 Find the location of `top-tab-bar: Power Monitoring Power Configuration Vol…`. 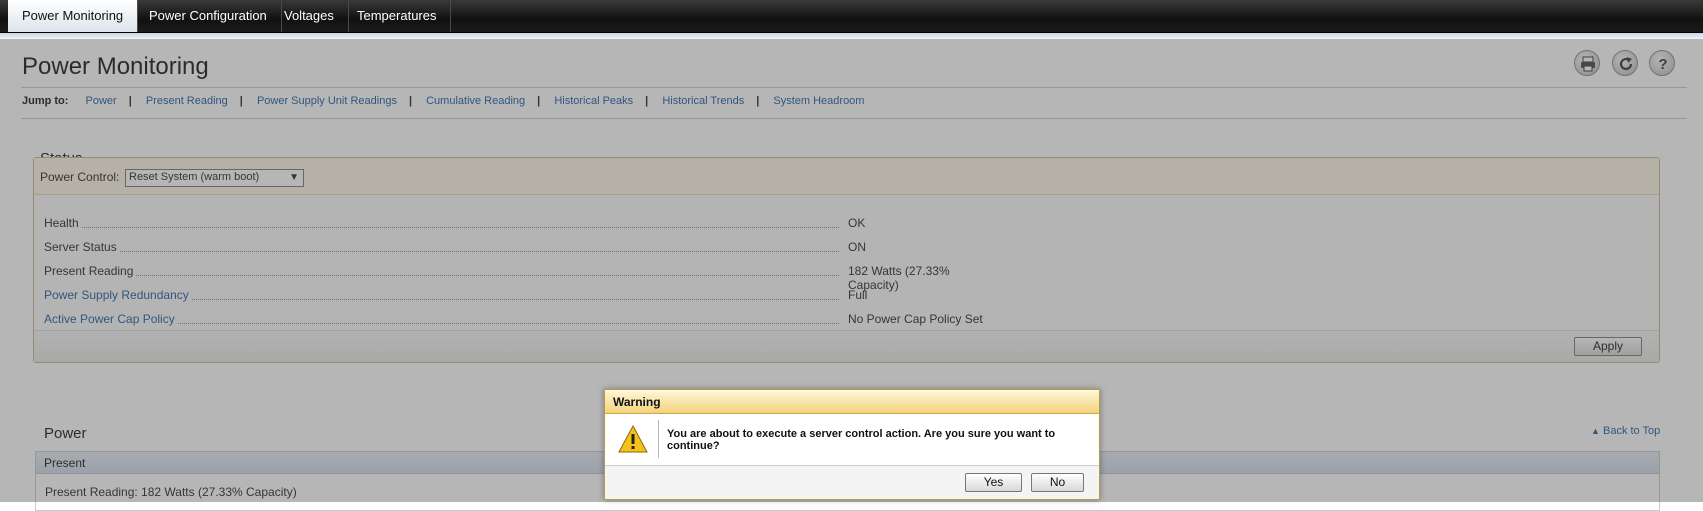

top-tab-bar: Power Monitoring Power Configuration Vol… is located at coordinates (851, 16).